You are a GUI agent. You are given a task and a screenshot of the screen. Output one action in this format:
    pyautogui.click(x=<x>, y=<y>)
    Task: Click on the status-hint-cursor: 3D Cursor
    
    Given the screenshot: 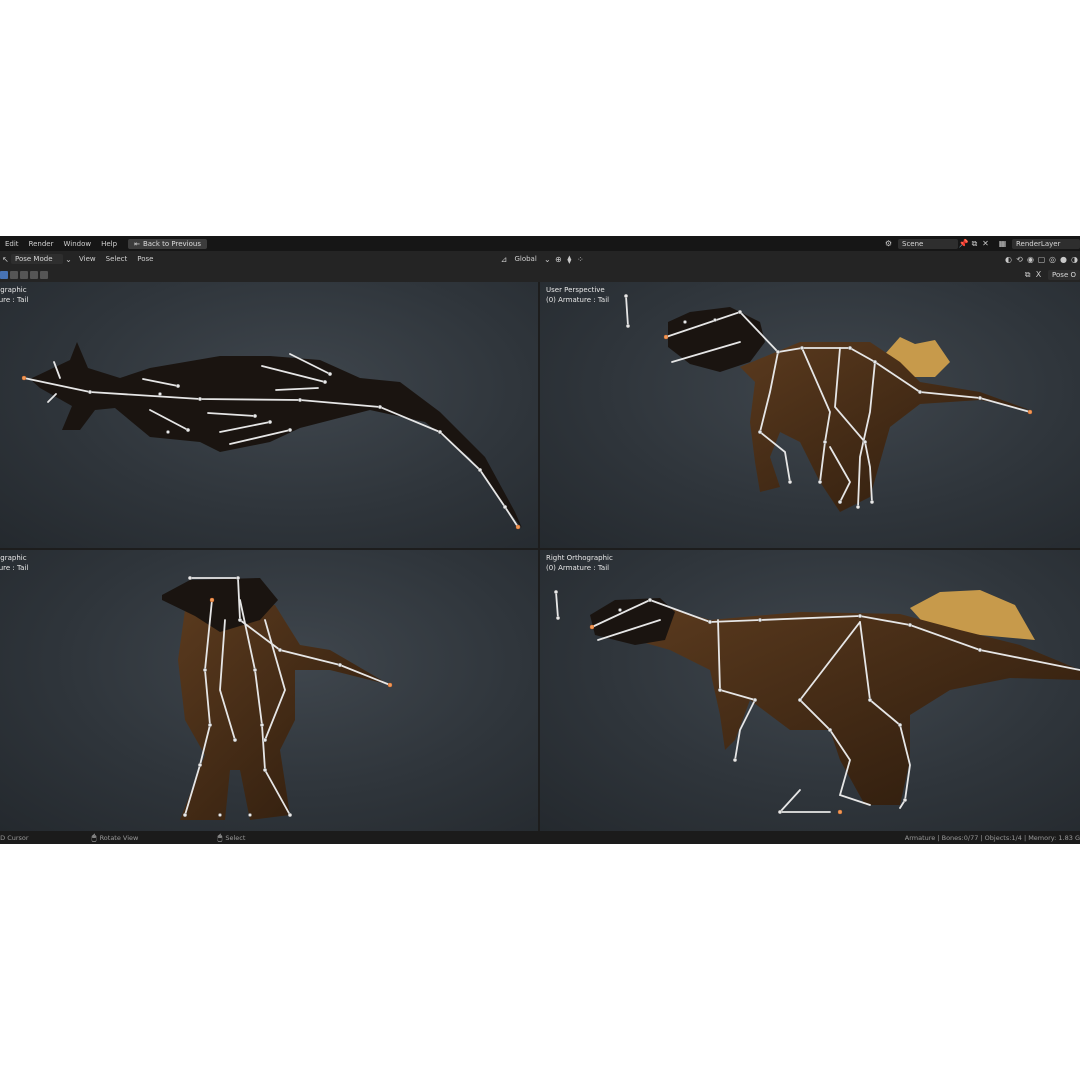 What is the action you would take?
    pyautogui.click(x=14, y=837)
    